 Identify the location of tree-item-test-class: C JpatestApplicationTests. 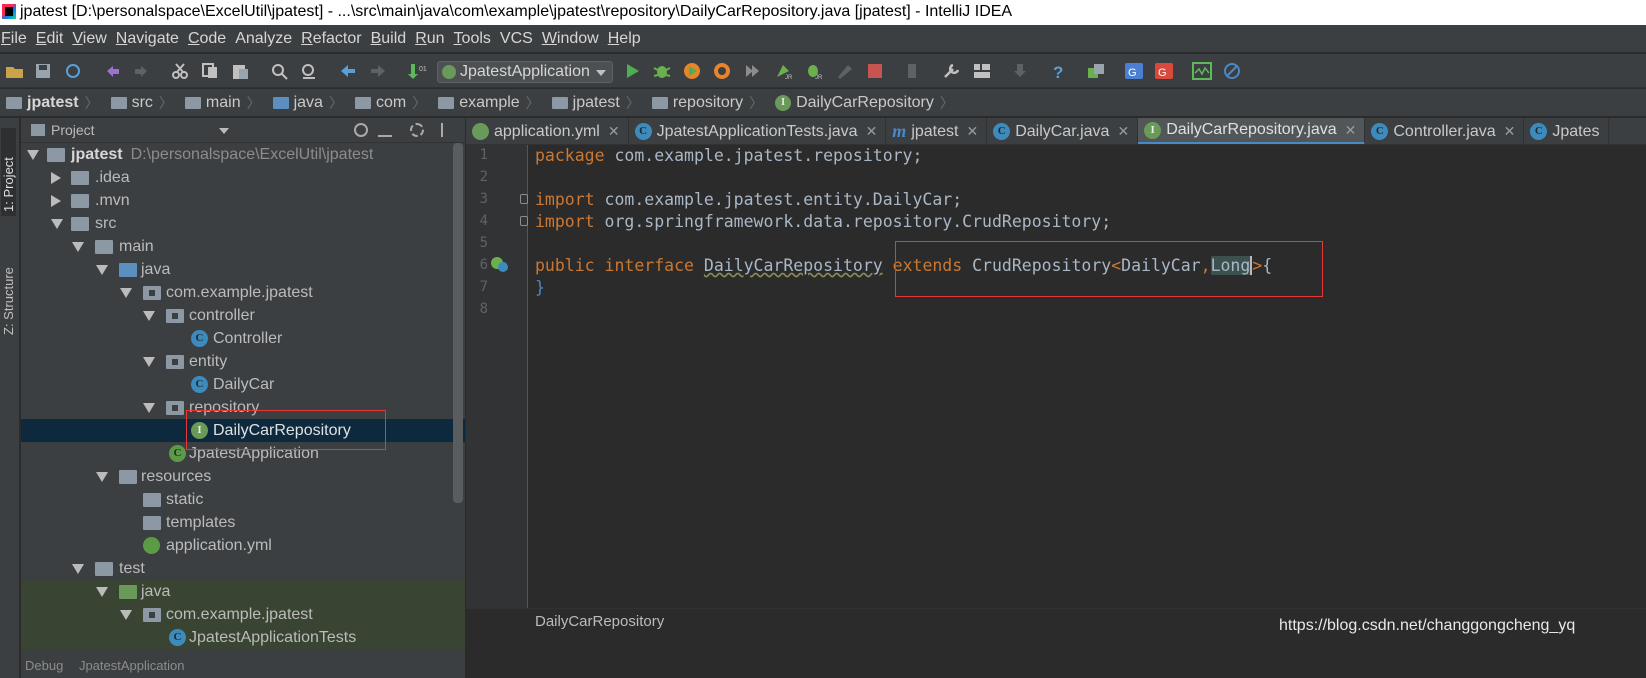
(243, 637).